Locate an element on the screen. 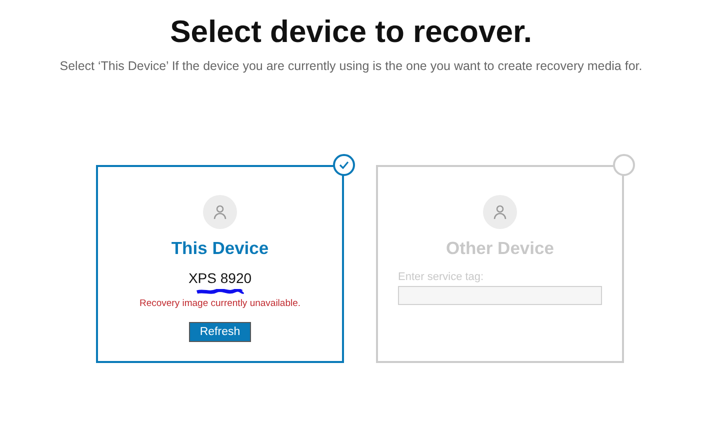 Image resolution: width=702 pixels, height=444 pixels. redaction-scribble is located at coordinates (220, 292).